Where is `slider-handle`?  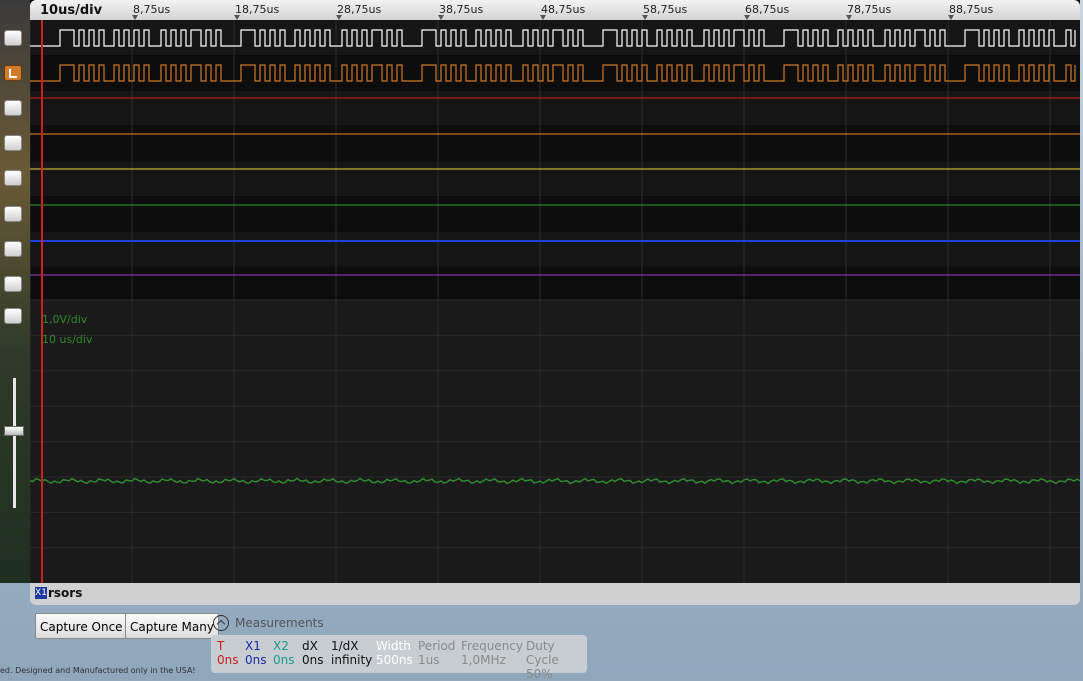
slider-handle is located at coordinates (14, 431).